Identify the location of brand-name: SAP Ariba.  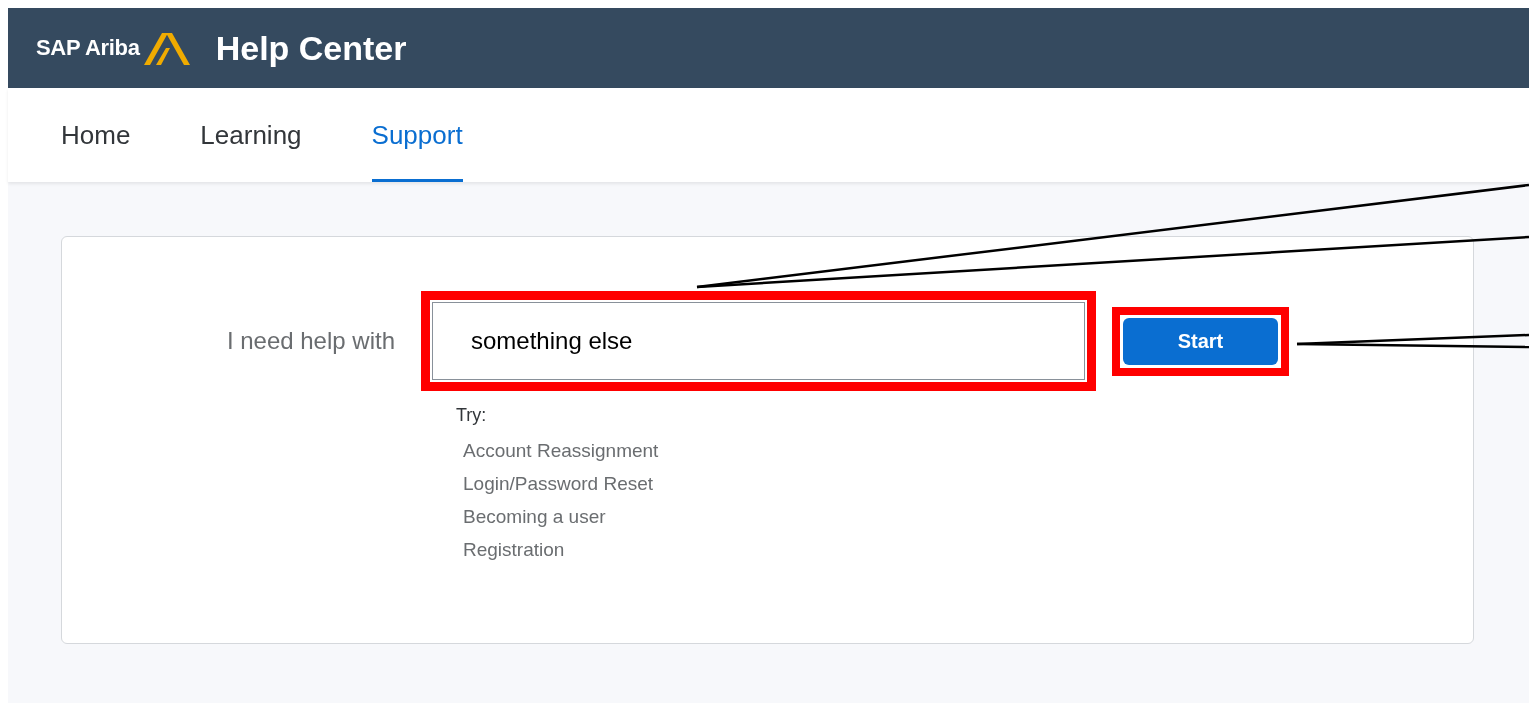
(88, 48).